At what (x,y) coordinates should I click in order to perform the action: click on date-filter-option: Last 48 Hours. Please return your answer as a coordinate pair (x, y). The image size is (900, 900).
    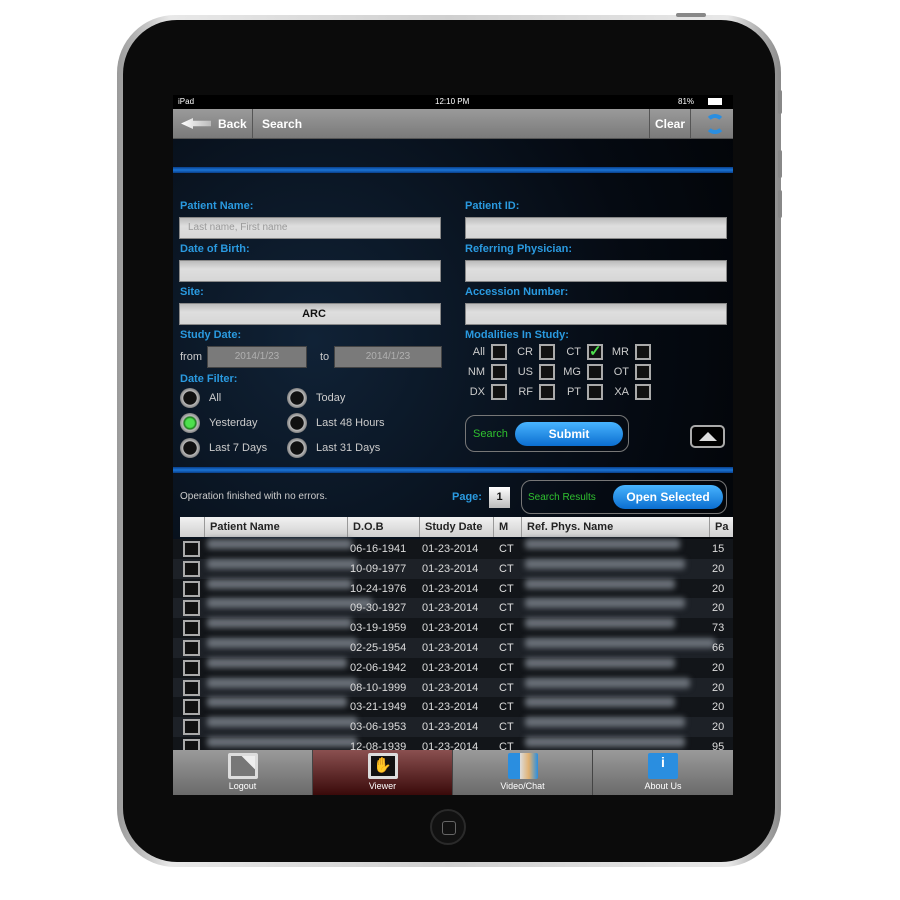
    Looking at the image, I should click on (337, 424).